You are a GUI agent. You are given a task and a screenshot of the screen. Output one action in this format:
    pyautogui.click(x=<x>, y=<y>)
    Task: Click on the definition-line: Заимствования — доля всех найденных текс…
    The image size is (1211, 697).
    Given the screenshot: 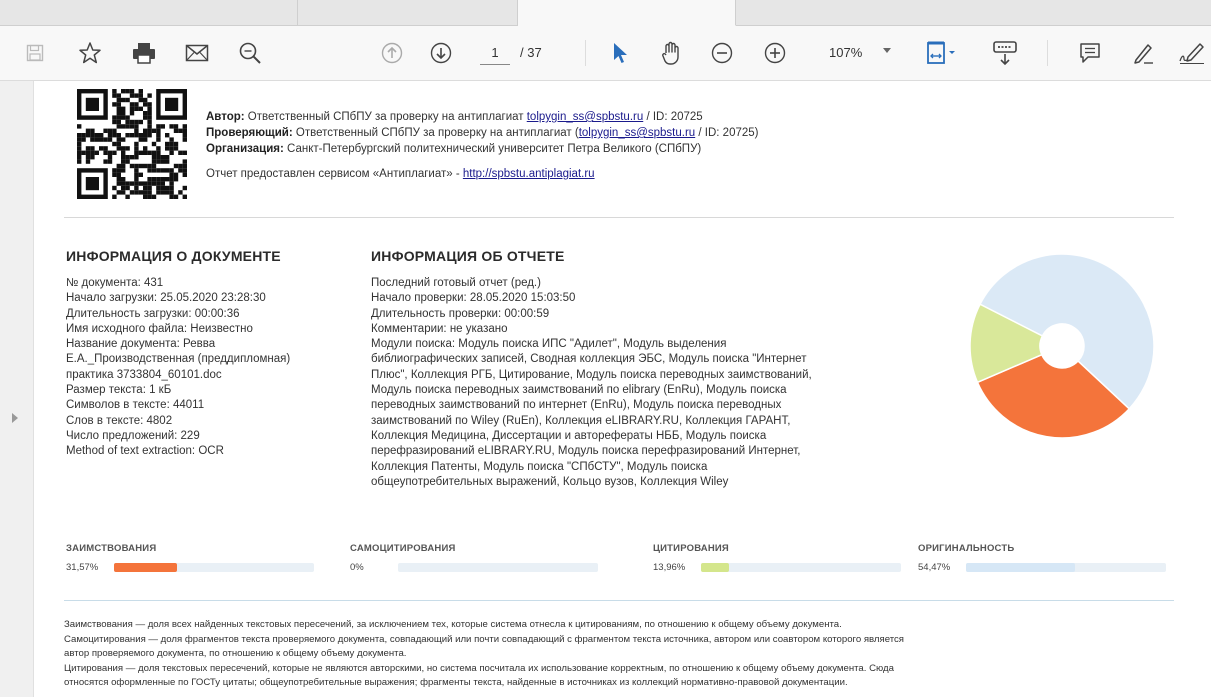 What is the action you would take?
    pyautogui.click(x=453, y=624)
    